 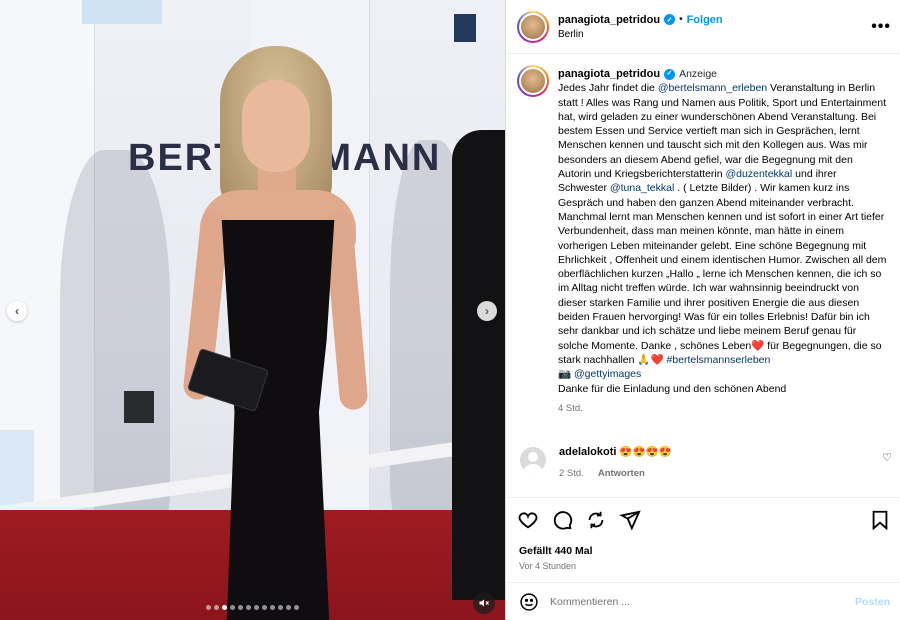 I want to click on prev-media-button: ‹, so click(x=17, y=311).